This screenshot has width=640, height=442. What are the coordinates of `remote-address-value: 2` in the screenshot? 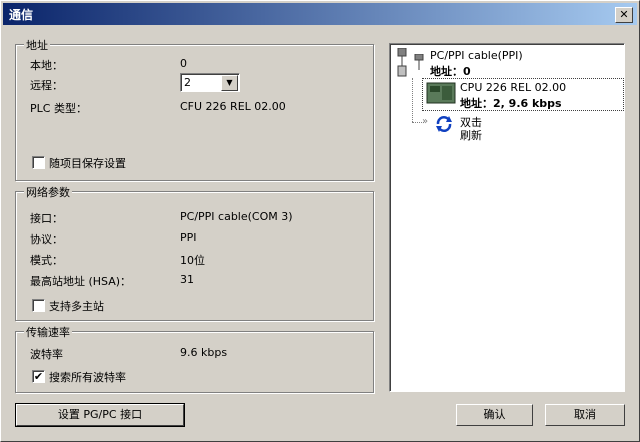 It's located at (187, 82).